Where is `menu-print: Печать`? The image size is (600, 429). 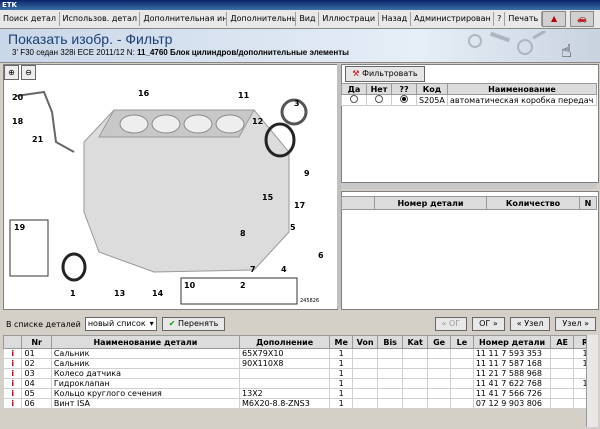
menu-print: Печать is located at coordinates (524, 19).